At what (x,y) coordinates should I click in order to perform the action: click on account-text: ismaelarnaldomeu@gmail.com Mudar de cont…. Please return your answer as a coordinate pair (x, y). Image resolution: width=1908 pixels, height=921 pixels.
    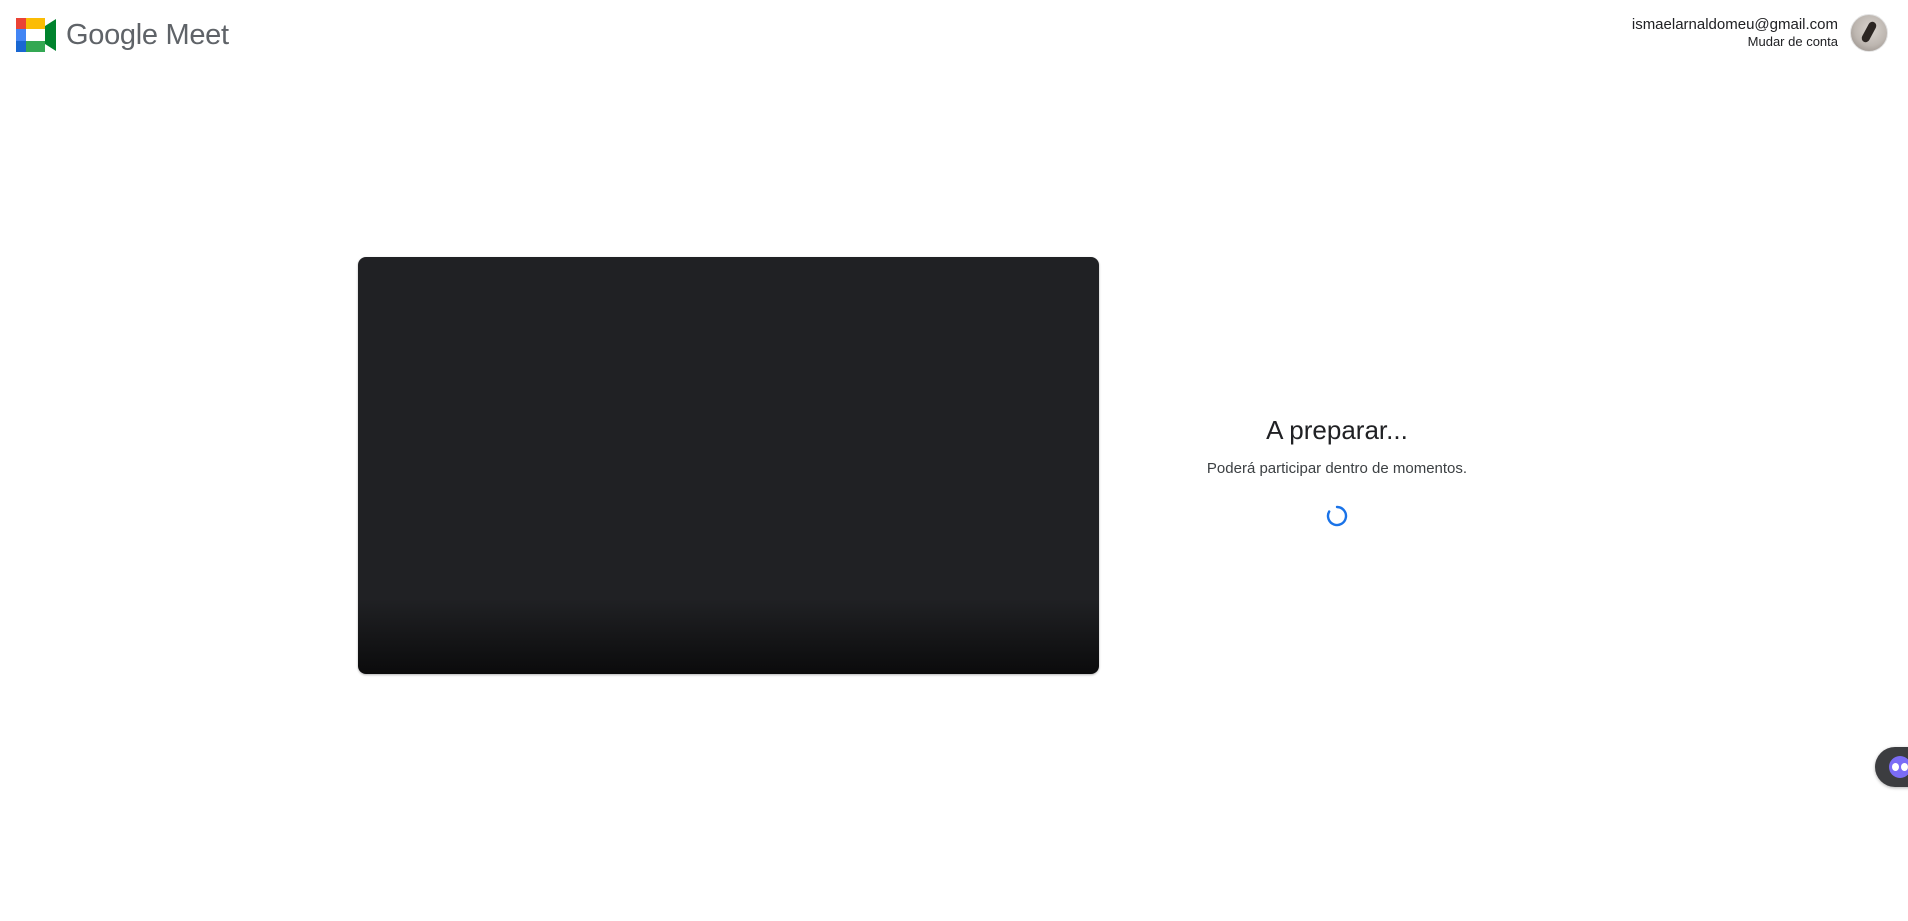
    Looking at the image, I should click on (1735, 33).